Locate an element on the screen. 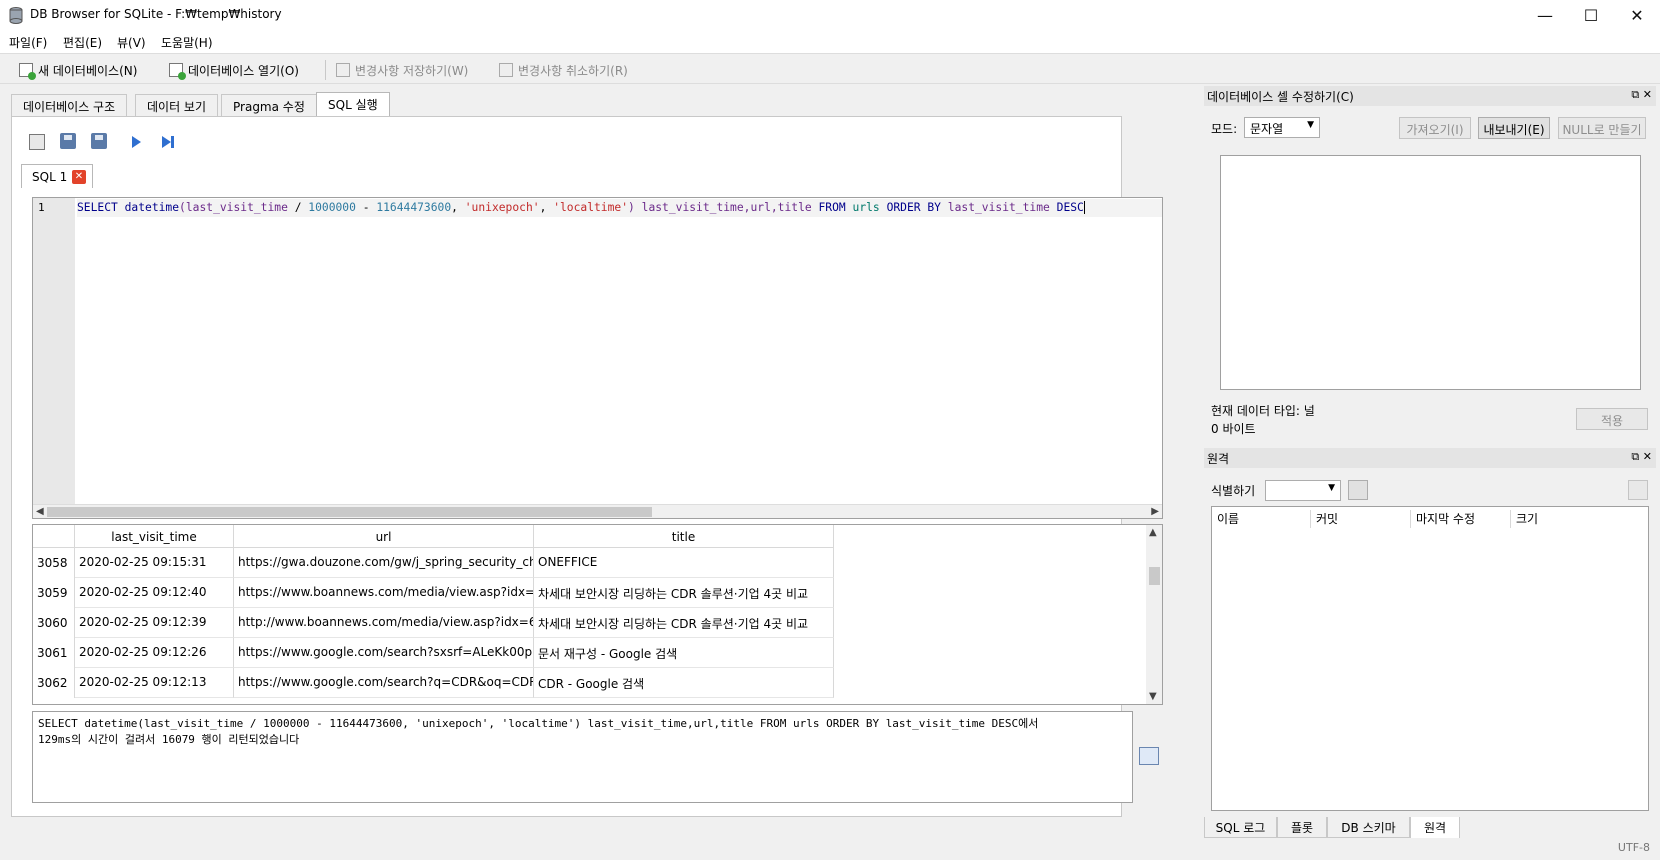  menu-view: 뷰(V) is located at coordinates (131, 42).